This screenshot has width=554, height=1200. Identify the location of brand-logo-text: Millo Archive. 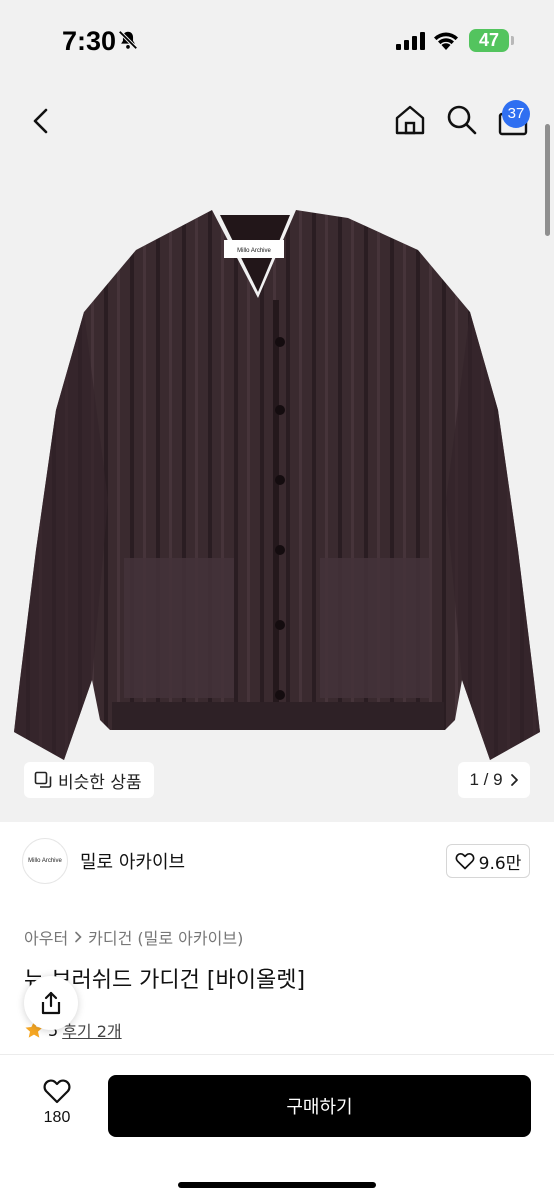
(45, 861).